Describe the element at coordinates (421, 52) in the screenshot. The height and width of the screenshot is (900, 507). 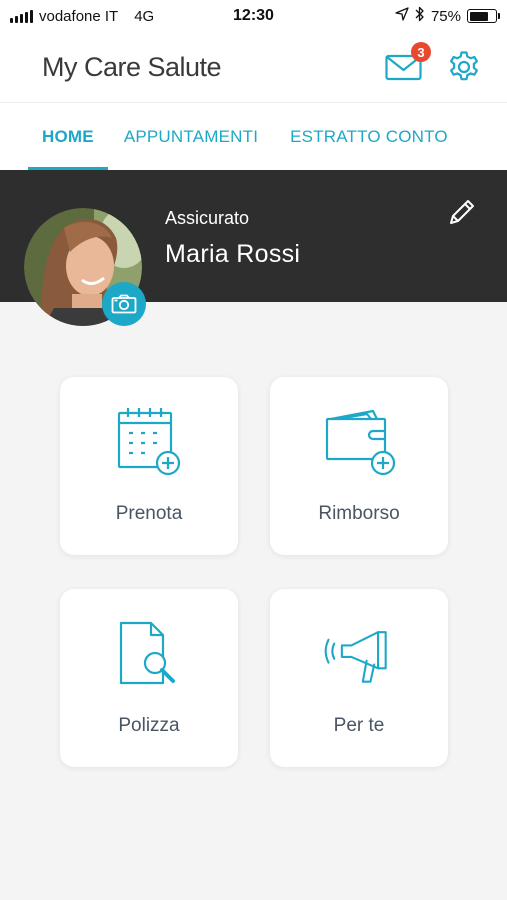
I see `unread-badge: 3` at that location.